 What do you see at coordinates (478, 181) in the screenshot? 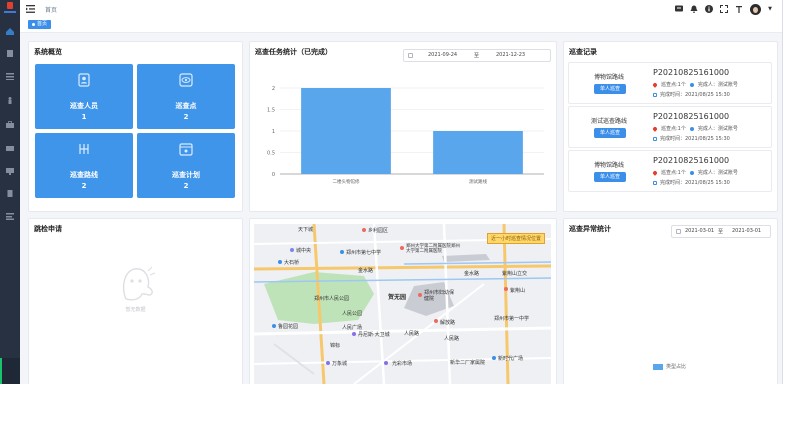
I see `x-tick-label: 测试路线` at bounding box center [478, 181].